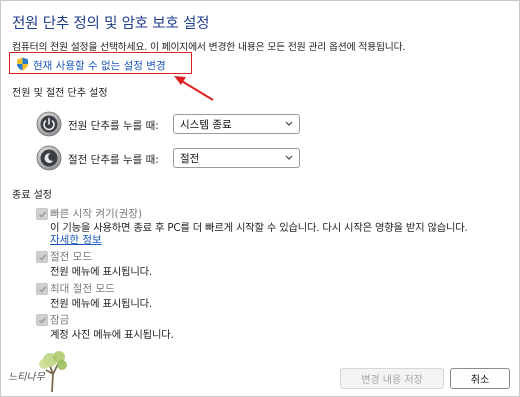 This screenshot has height=397, width=520. I want to click on learn-more-link: 자세한 정보, so click(76, 239).